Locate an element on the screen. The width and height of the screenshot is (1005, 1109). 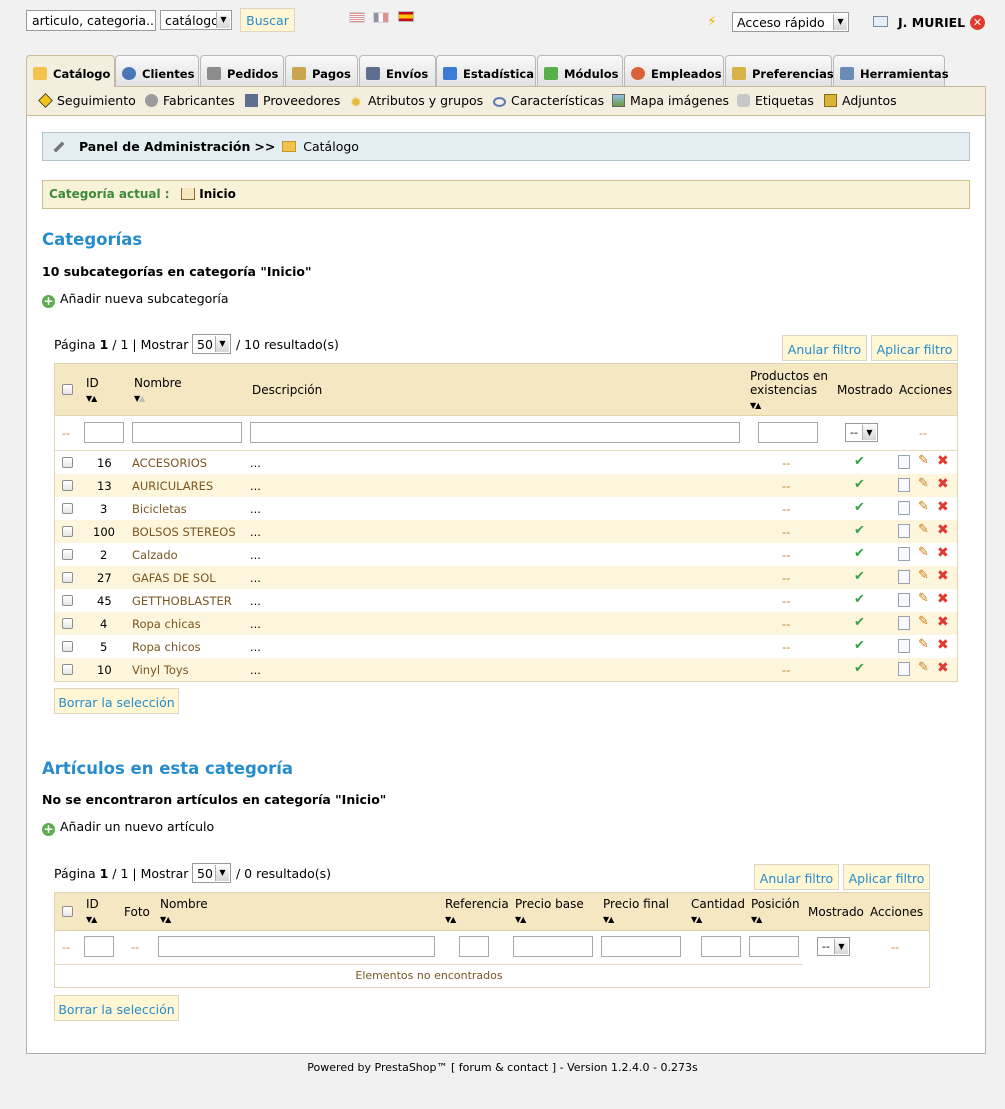
subtab-fabricantes: Fabricantes is located at coordinates (190, 100).